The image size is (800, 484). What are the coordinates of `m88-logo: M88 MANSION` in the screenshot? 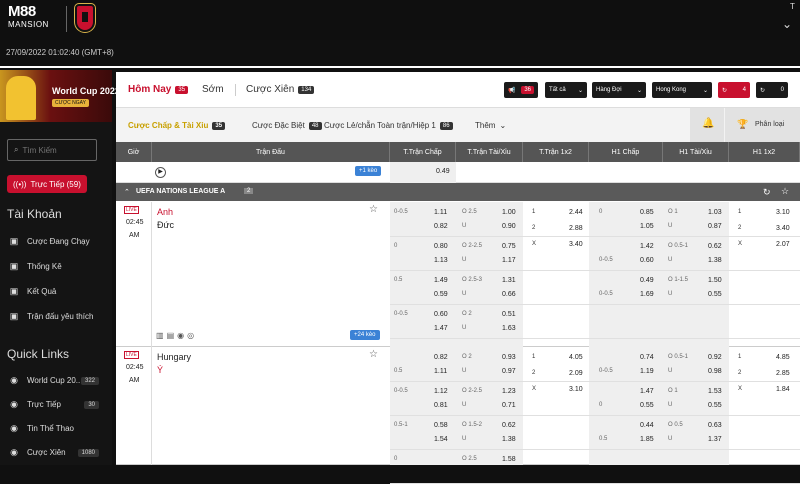 It's located at (34, 19).